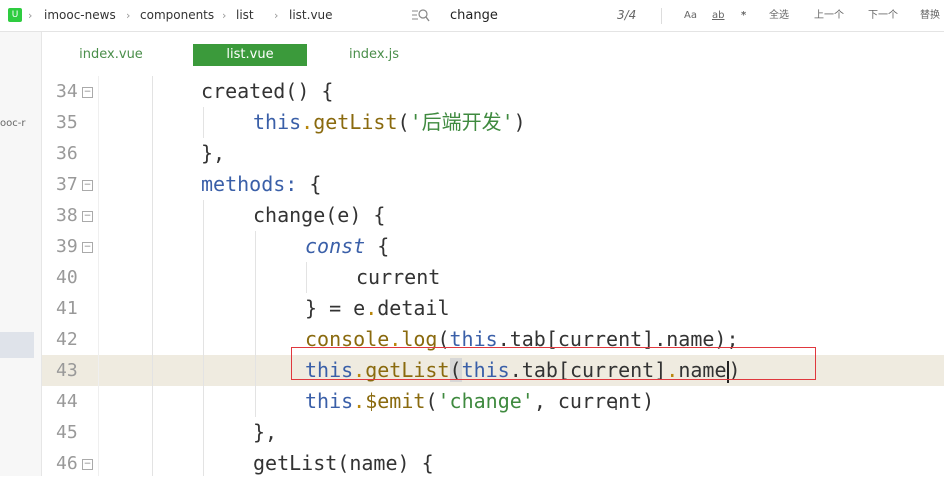  I want to click on search-highlight-box, so click(553, 363).